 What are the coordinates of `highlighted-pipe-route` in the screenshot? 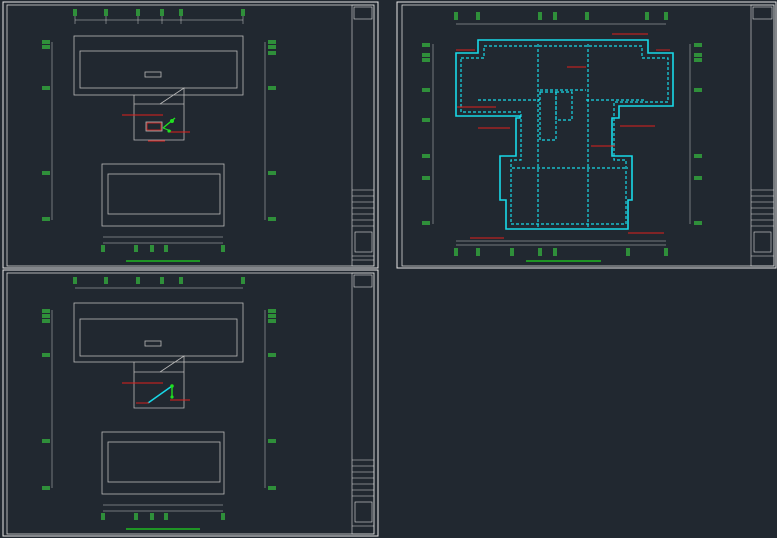 It's located at (160, 394).